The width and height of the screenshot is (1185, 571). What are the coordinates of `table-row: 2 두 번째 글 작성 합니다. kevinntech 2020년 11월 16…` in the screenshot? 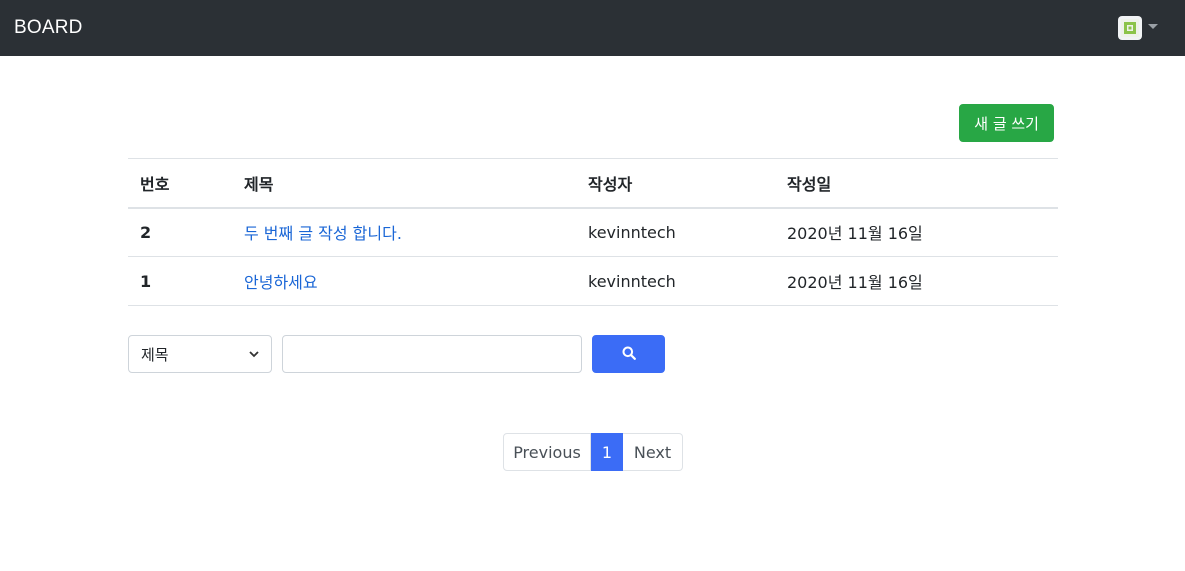 It's located at (593, 232).